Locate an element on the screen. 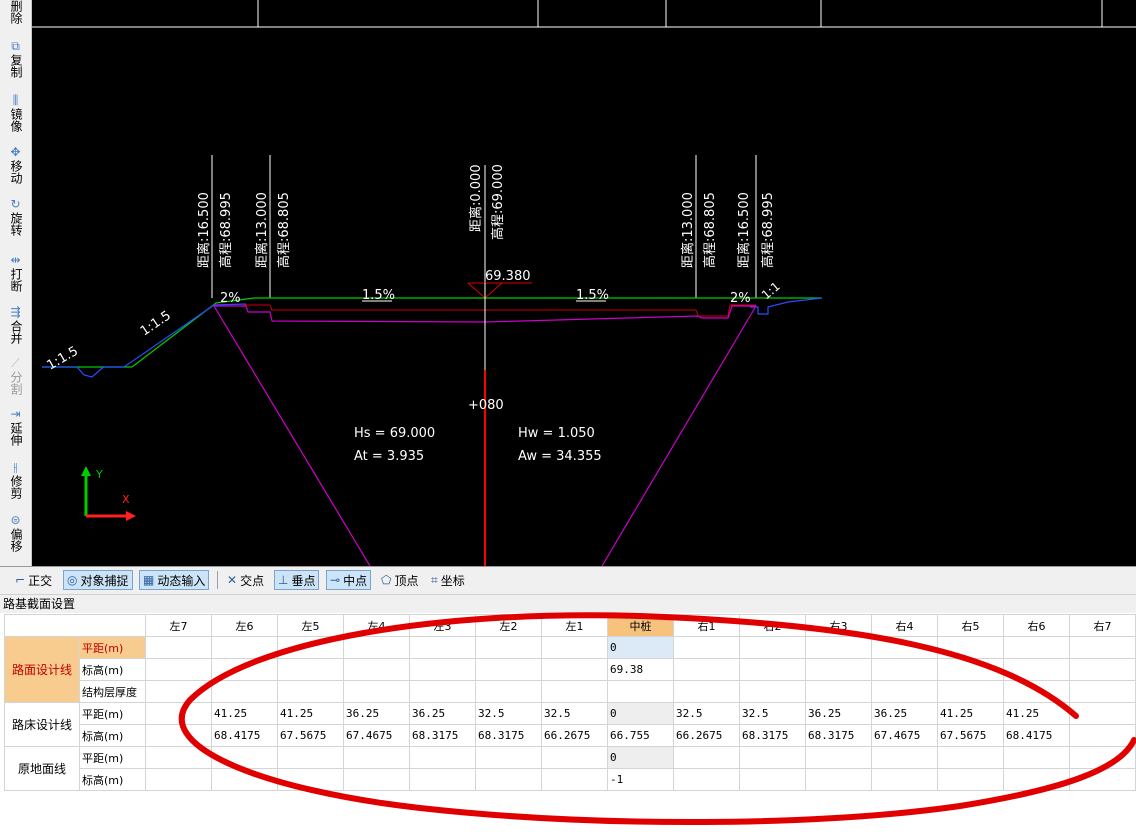 The height and width of the screenshot is (838, 1136). column-header: 右1 is located at coordinates (706, 625).